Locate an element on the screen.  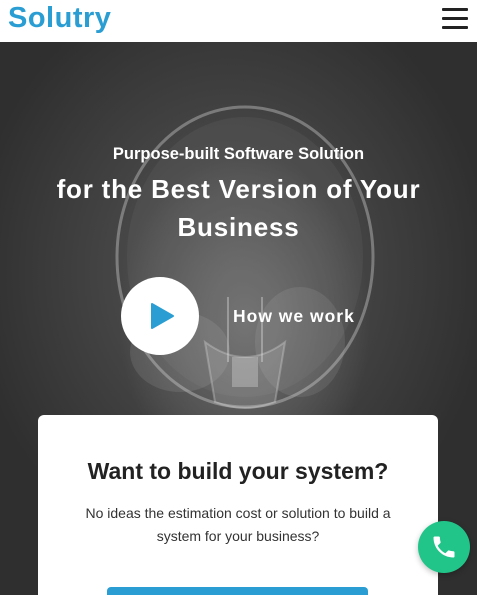
card-cta-button is located at coordinates (237, 591).